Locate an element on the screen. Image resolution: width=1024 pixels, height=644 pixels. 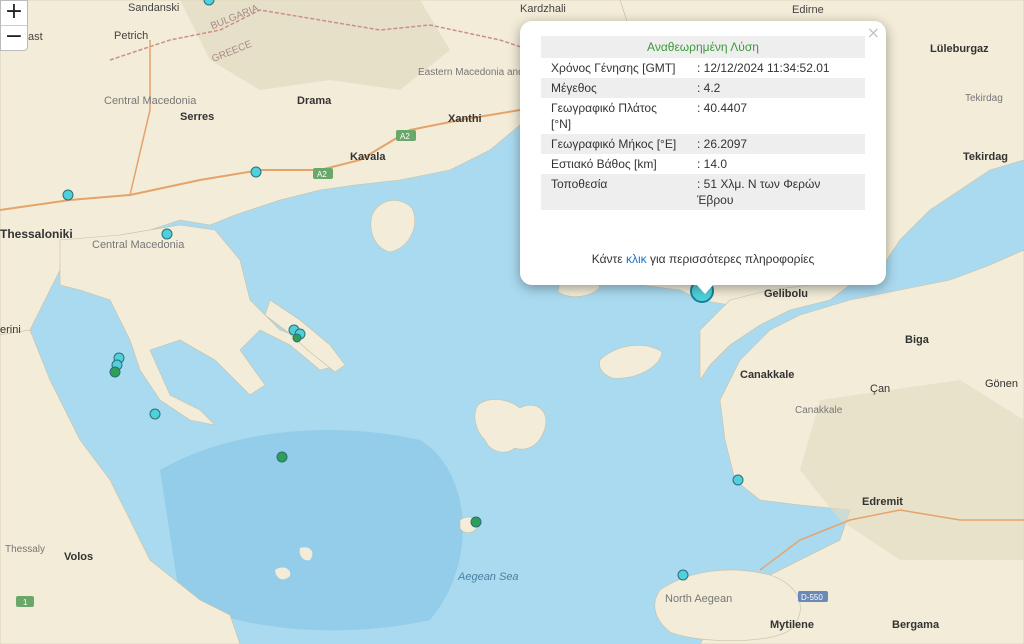
label-canakkale-small: Canakkale is located at coordinates (819, 410).